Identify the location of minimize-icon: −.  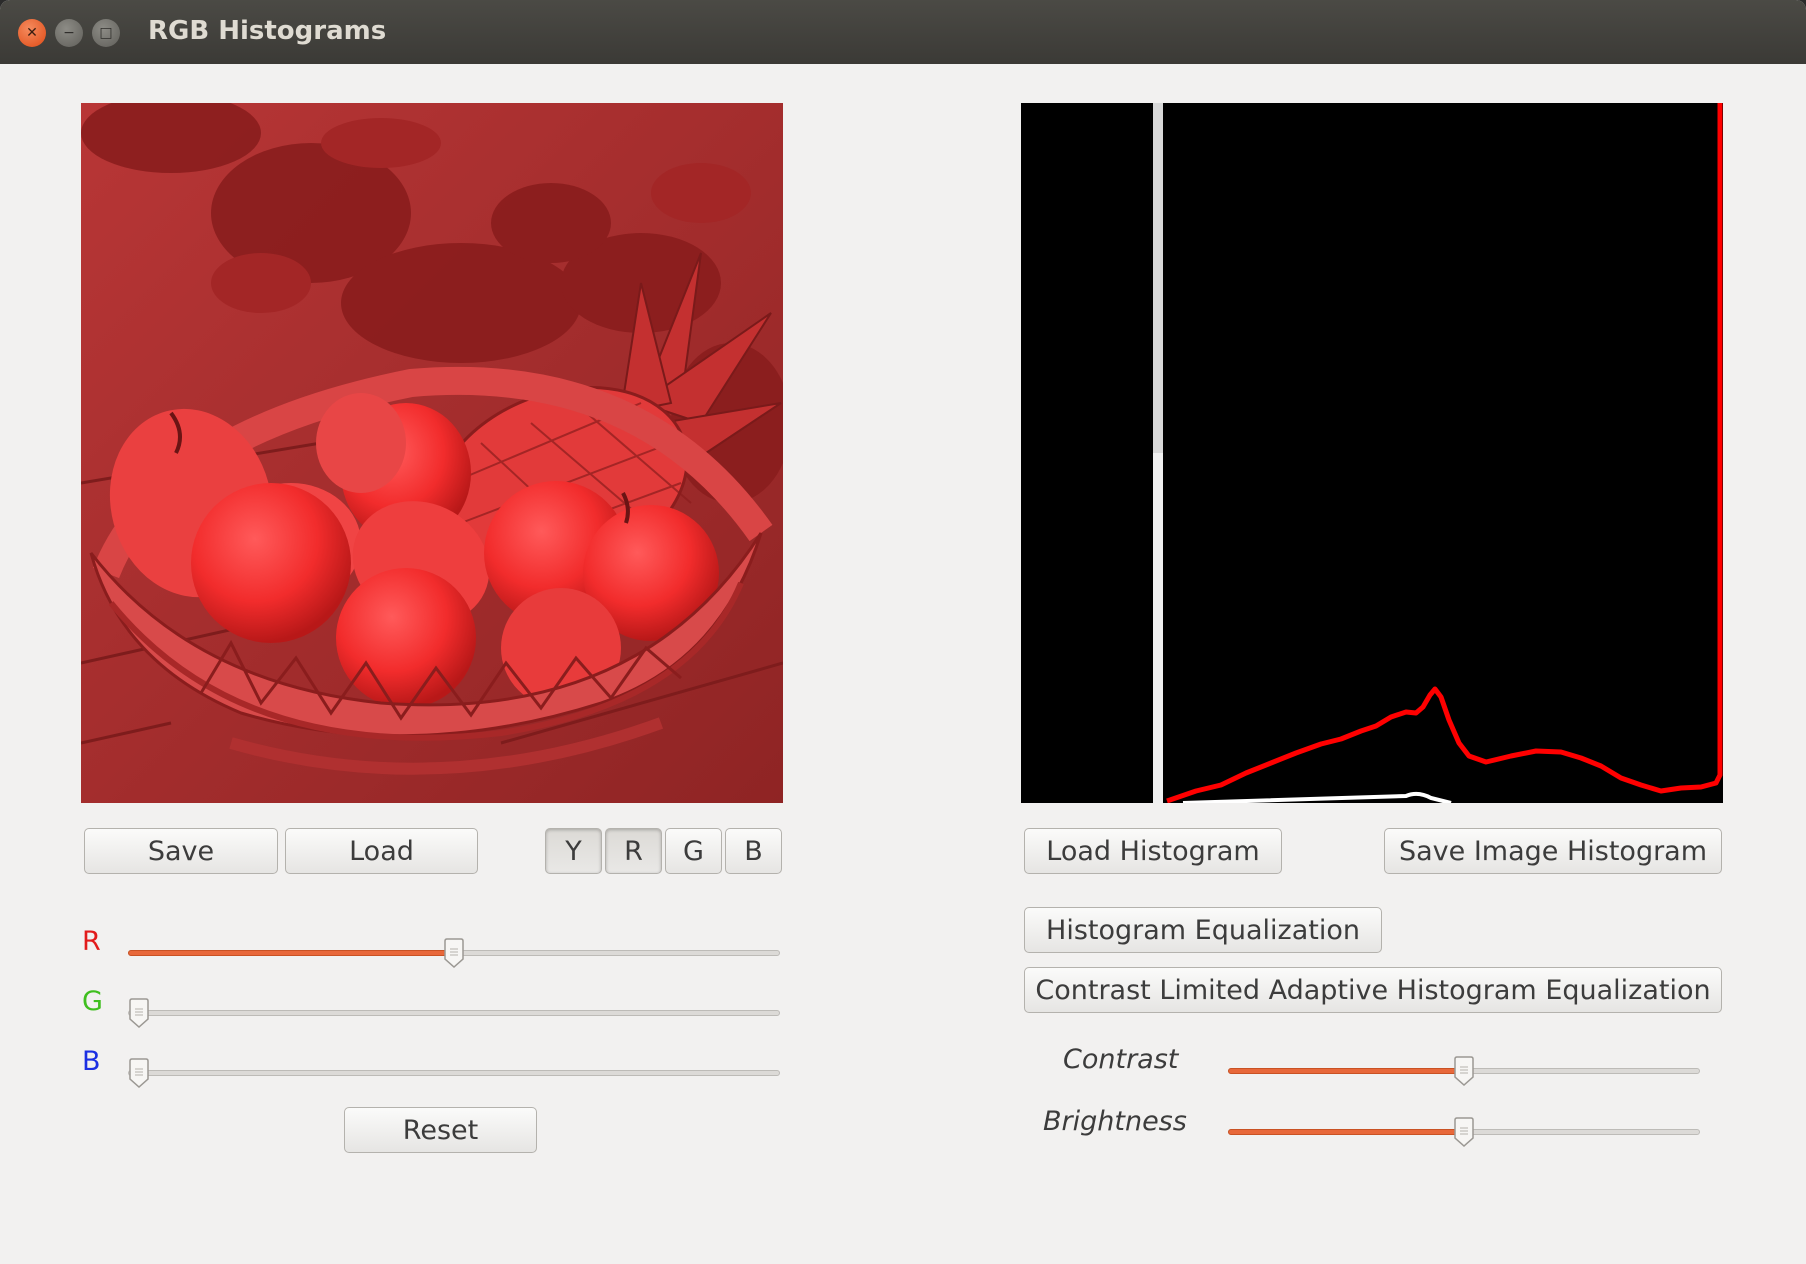
(69, 33).